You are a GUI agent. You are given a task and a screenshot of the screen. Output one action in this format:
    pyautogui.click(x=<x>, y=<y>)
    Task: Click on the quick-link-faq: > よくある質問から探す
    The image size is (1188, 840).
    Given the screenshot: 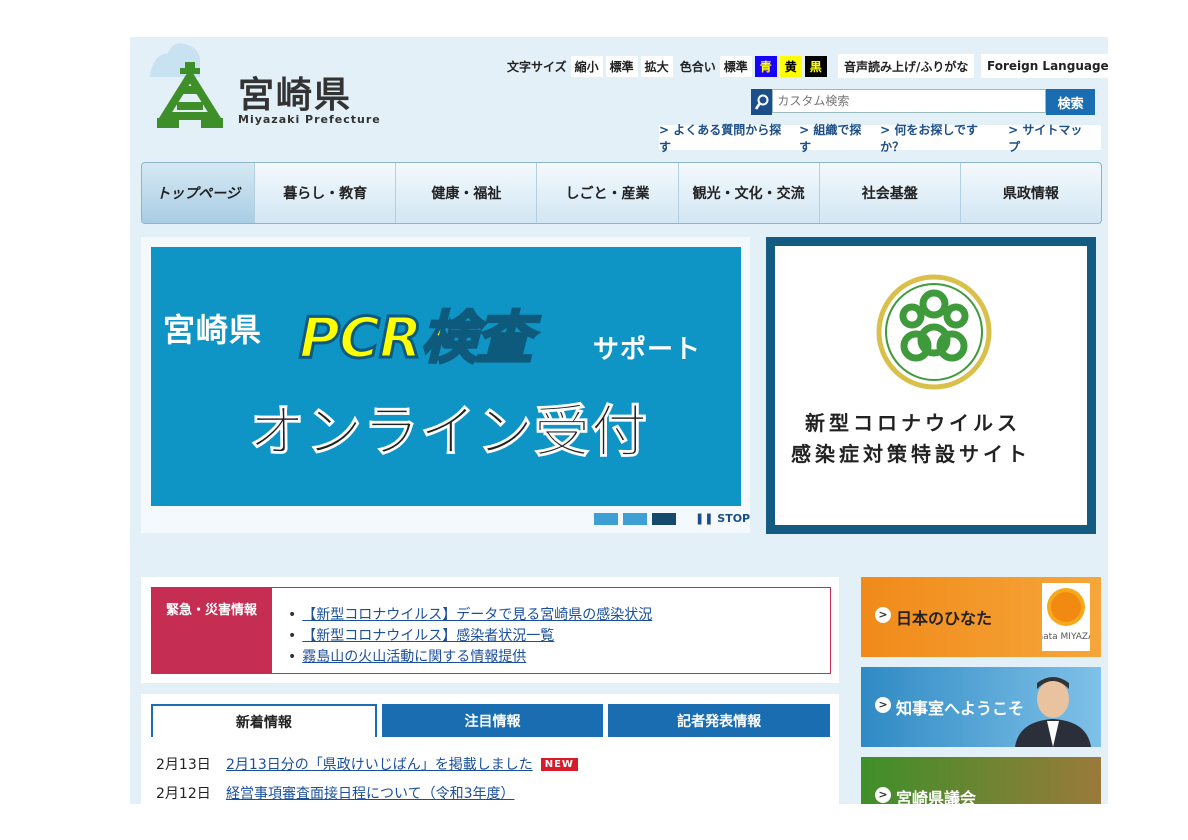 What is the action you would take?
    pyautogui.click(x=725, y=138)
    